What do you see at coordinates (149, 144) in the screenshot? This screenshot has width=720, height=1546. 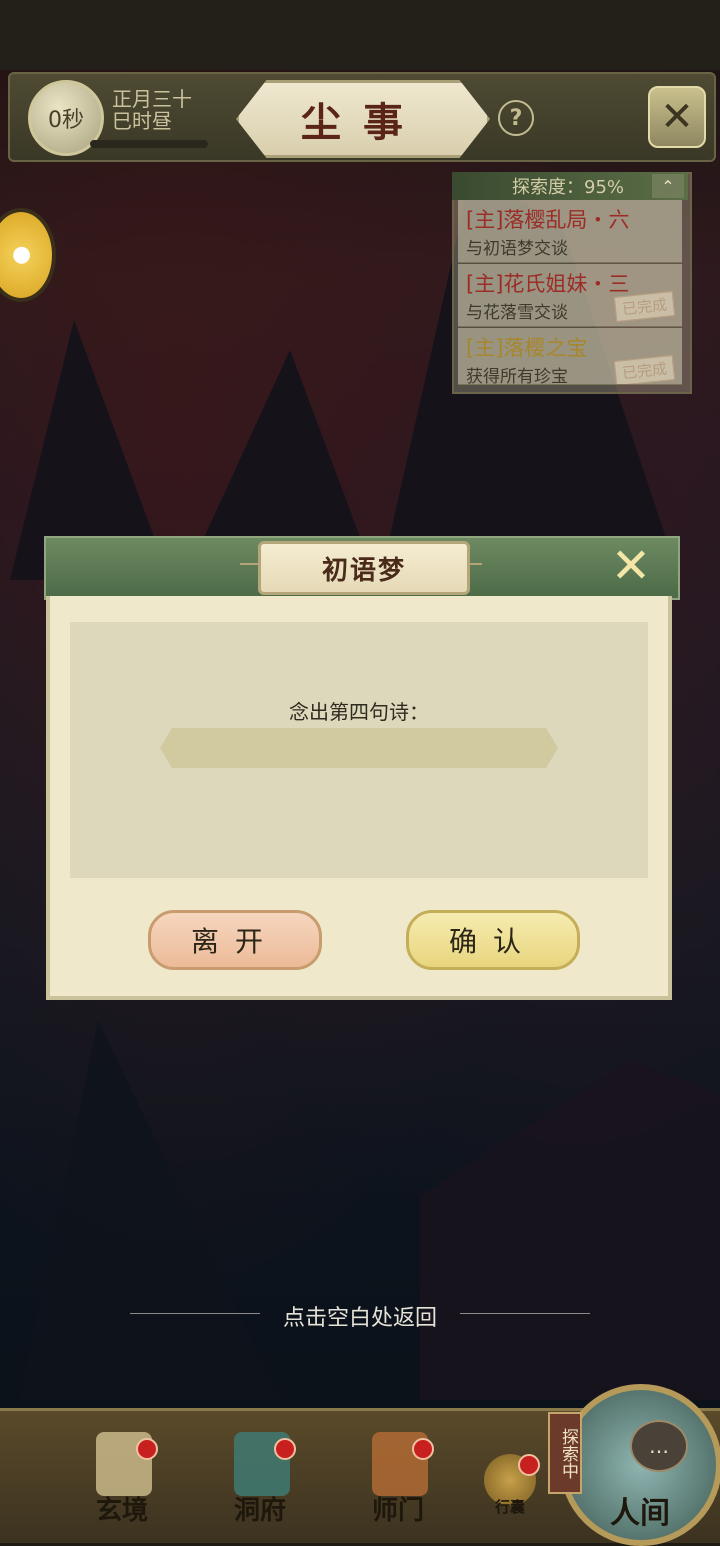 I see `day-progress-bar` at bounding box center [149, 144].